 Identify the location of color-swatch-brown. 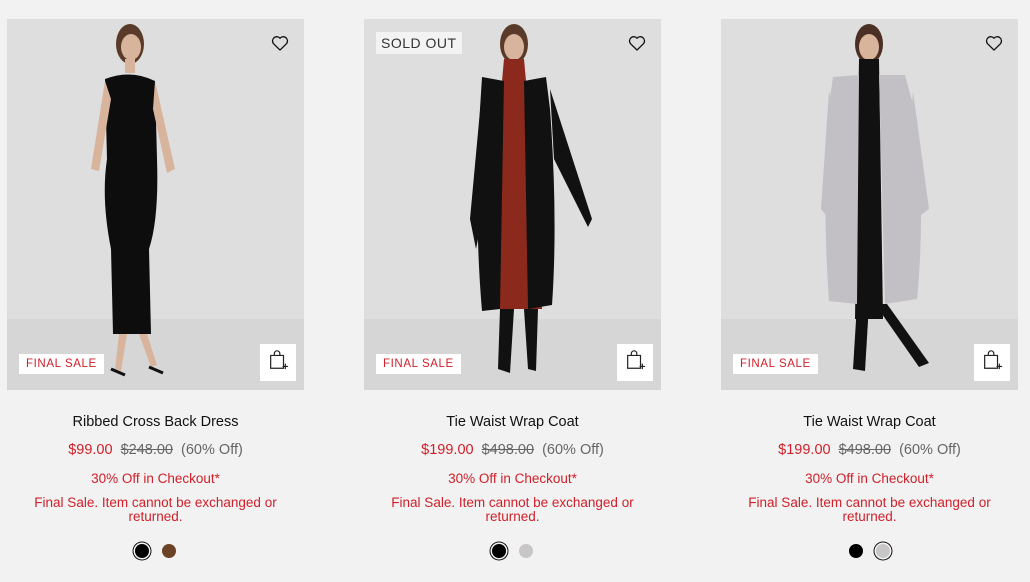
(169, 551).